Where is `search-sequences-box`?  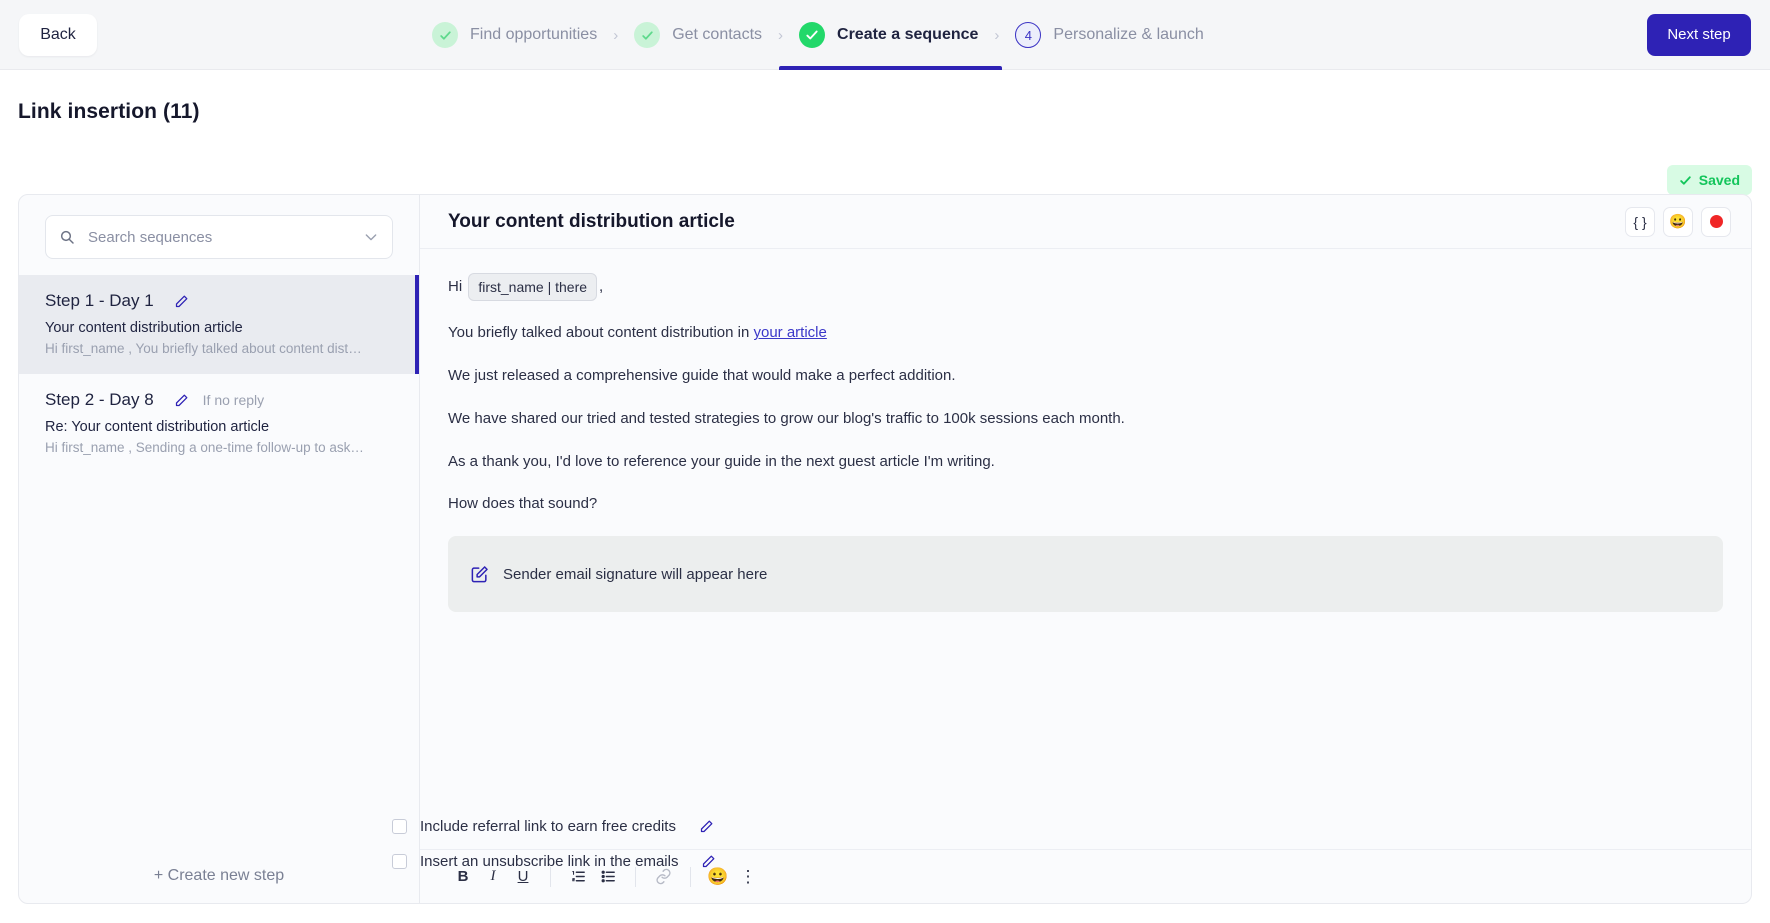
search-sequences-box is located at coordinates (219, 237).